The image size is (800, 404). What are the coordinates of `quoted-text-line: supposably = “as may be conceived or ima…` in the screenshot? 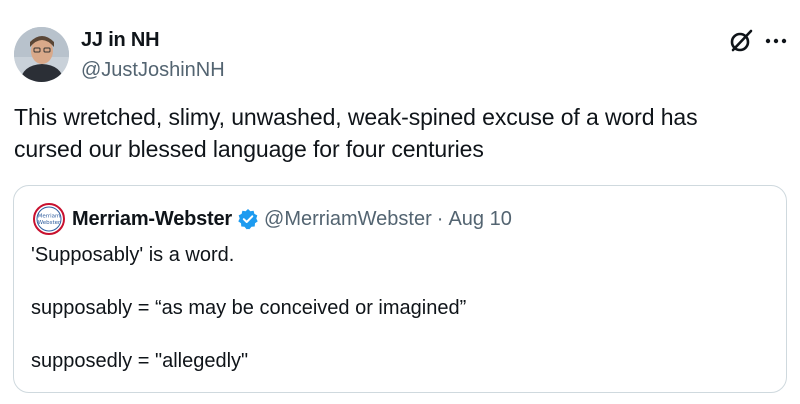 It's located at (249, 308).